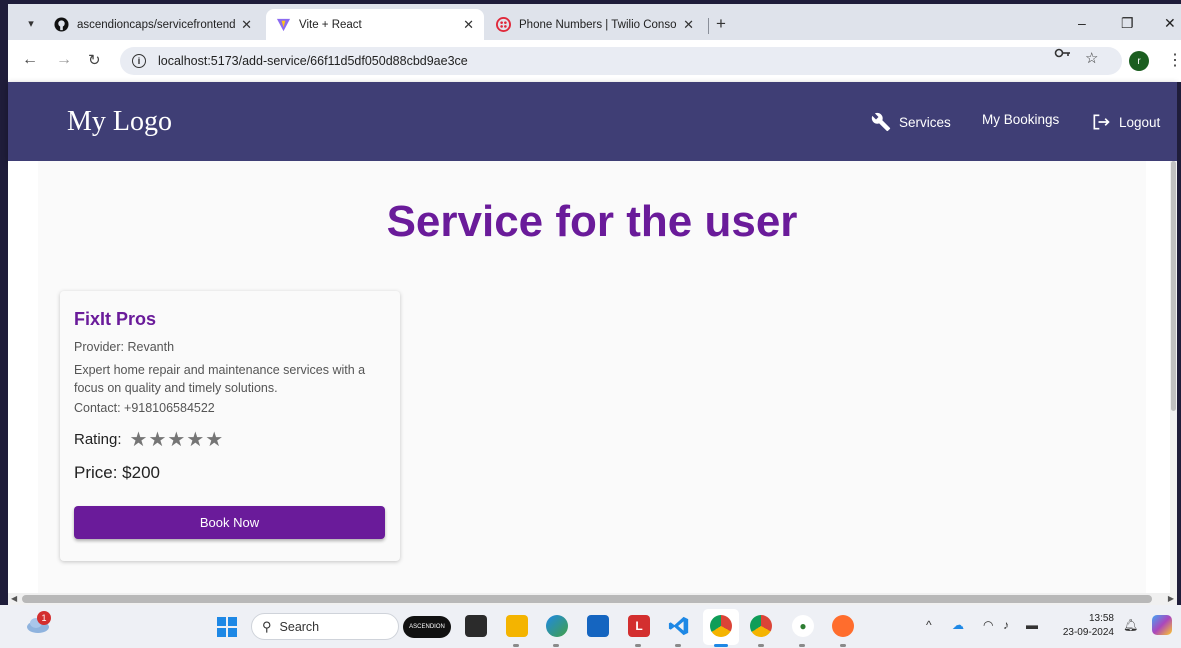 This screenshot has height=648, width=1181. I want to click on tab-separator, so click(708, 26).